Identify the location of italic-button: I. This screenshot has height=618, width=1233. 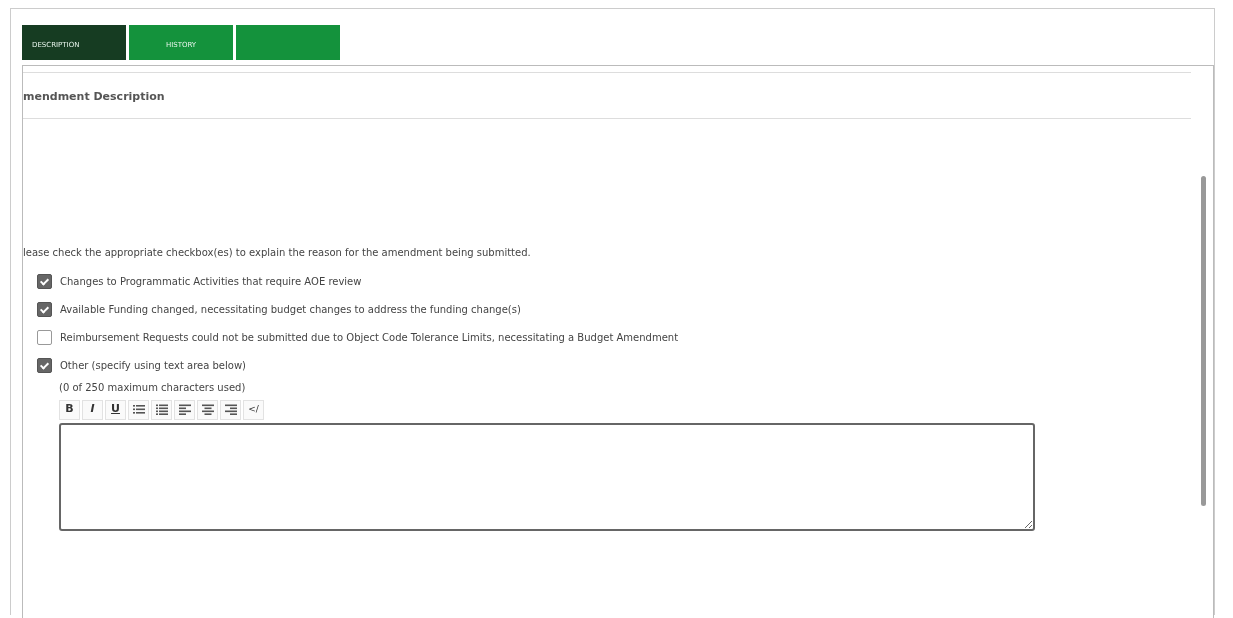
(92, 409).